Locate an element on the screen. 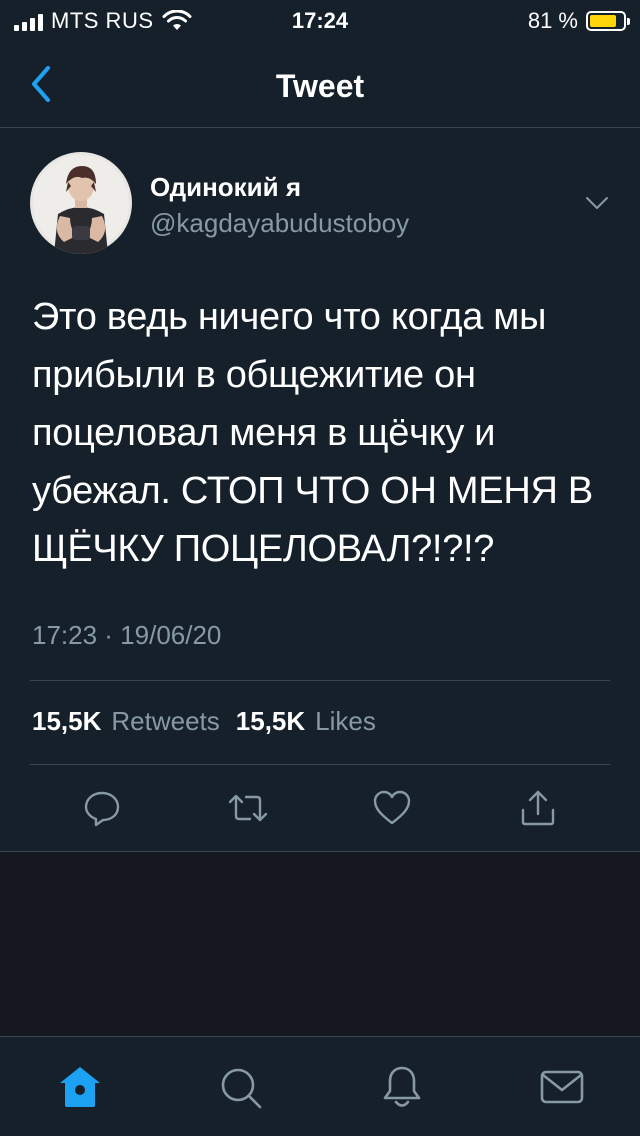  retweet-button is located at coordinates (247, 808).